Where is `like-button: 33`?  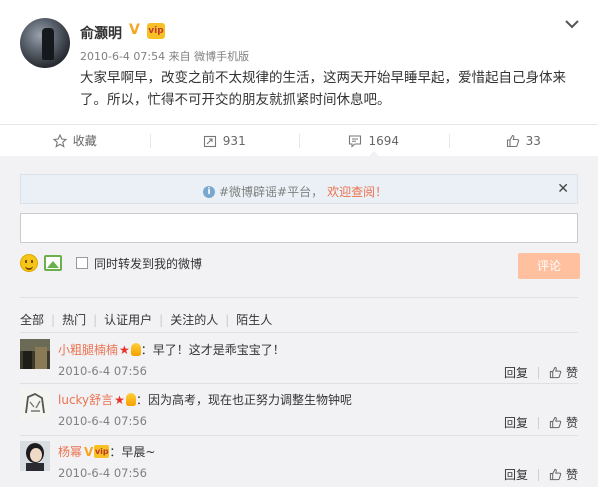 like-button: 33 is located at coordinates (523, 140).